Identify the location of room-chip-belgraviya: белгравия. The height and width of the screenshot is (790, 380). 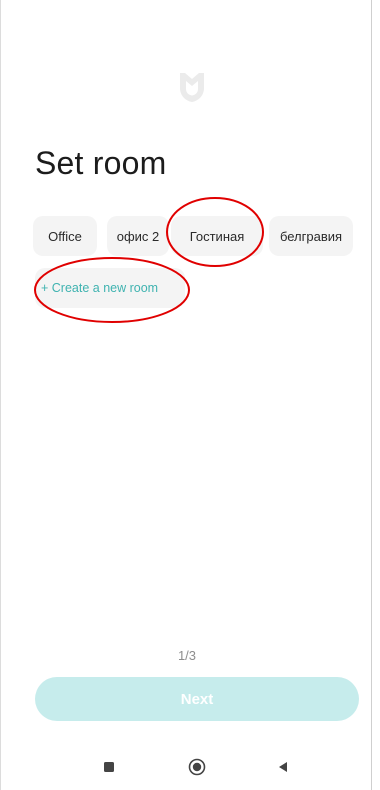
(311, 236).